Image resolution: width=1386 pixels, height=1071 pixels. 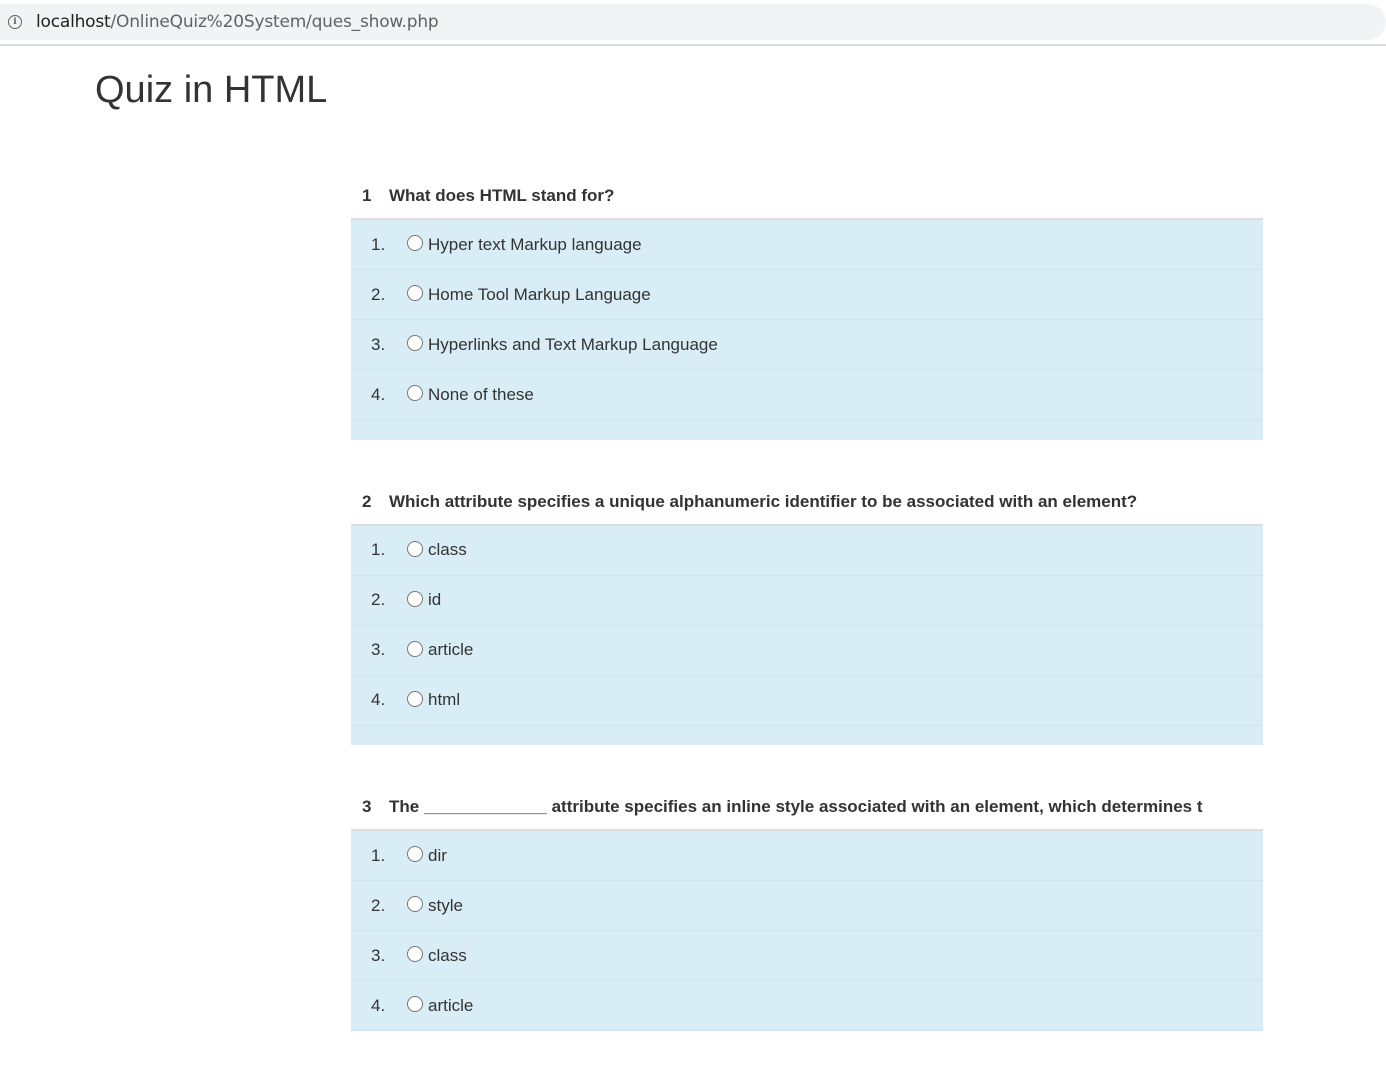 I want to click on option-row: 4. html, so click(x=807, y=700).